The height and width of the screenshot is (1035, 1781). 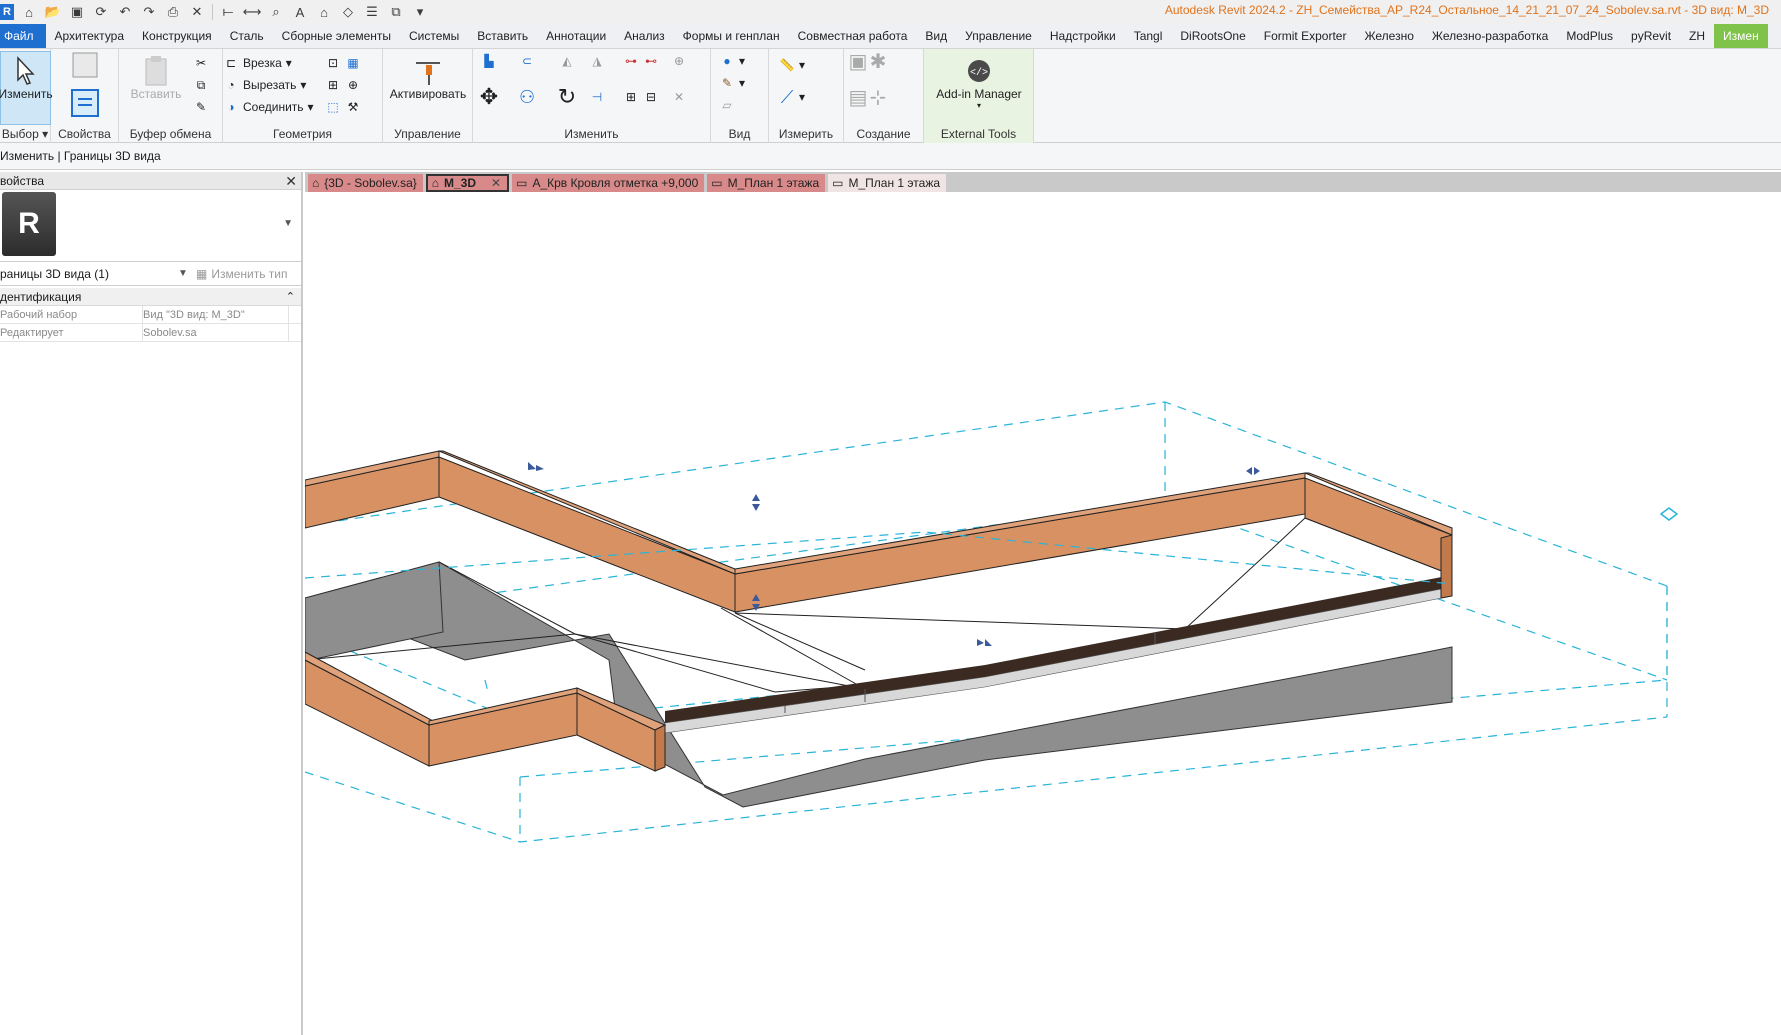 What do you see at coordinates (177, 36) in the screenshot?
I see `ribbon-tab: Конструкция` at bounding box center [177, 36].